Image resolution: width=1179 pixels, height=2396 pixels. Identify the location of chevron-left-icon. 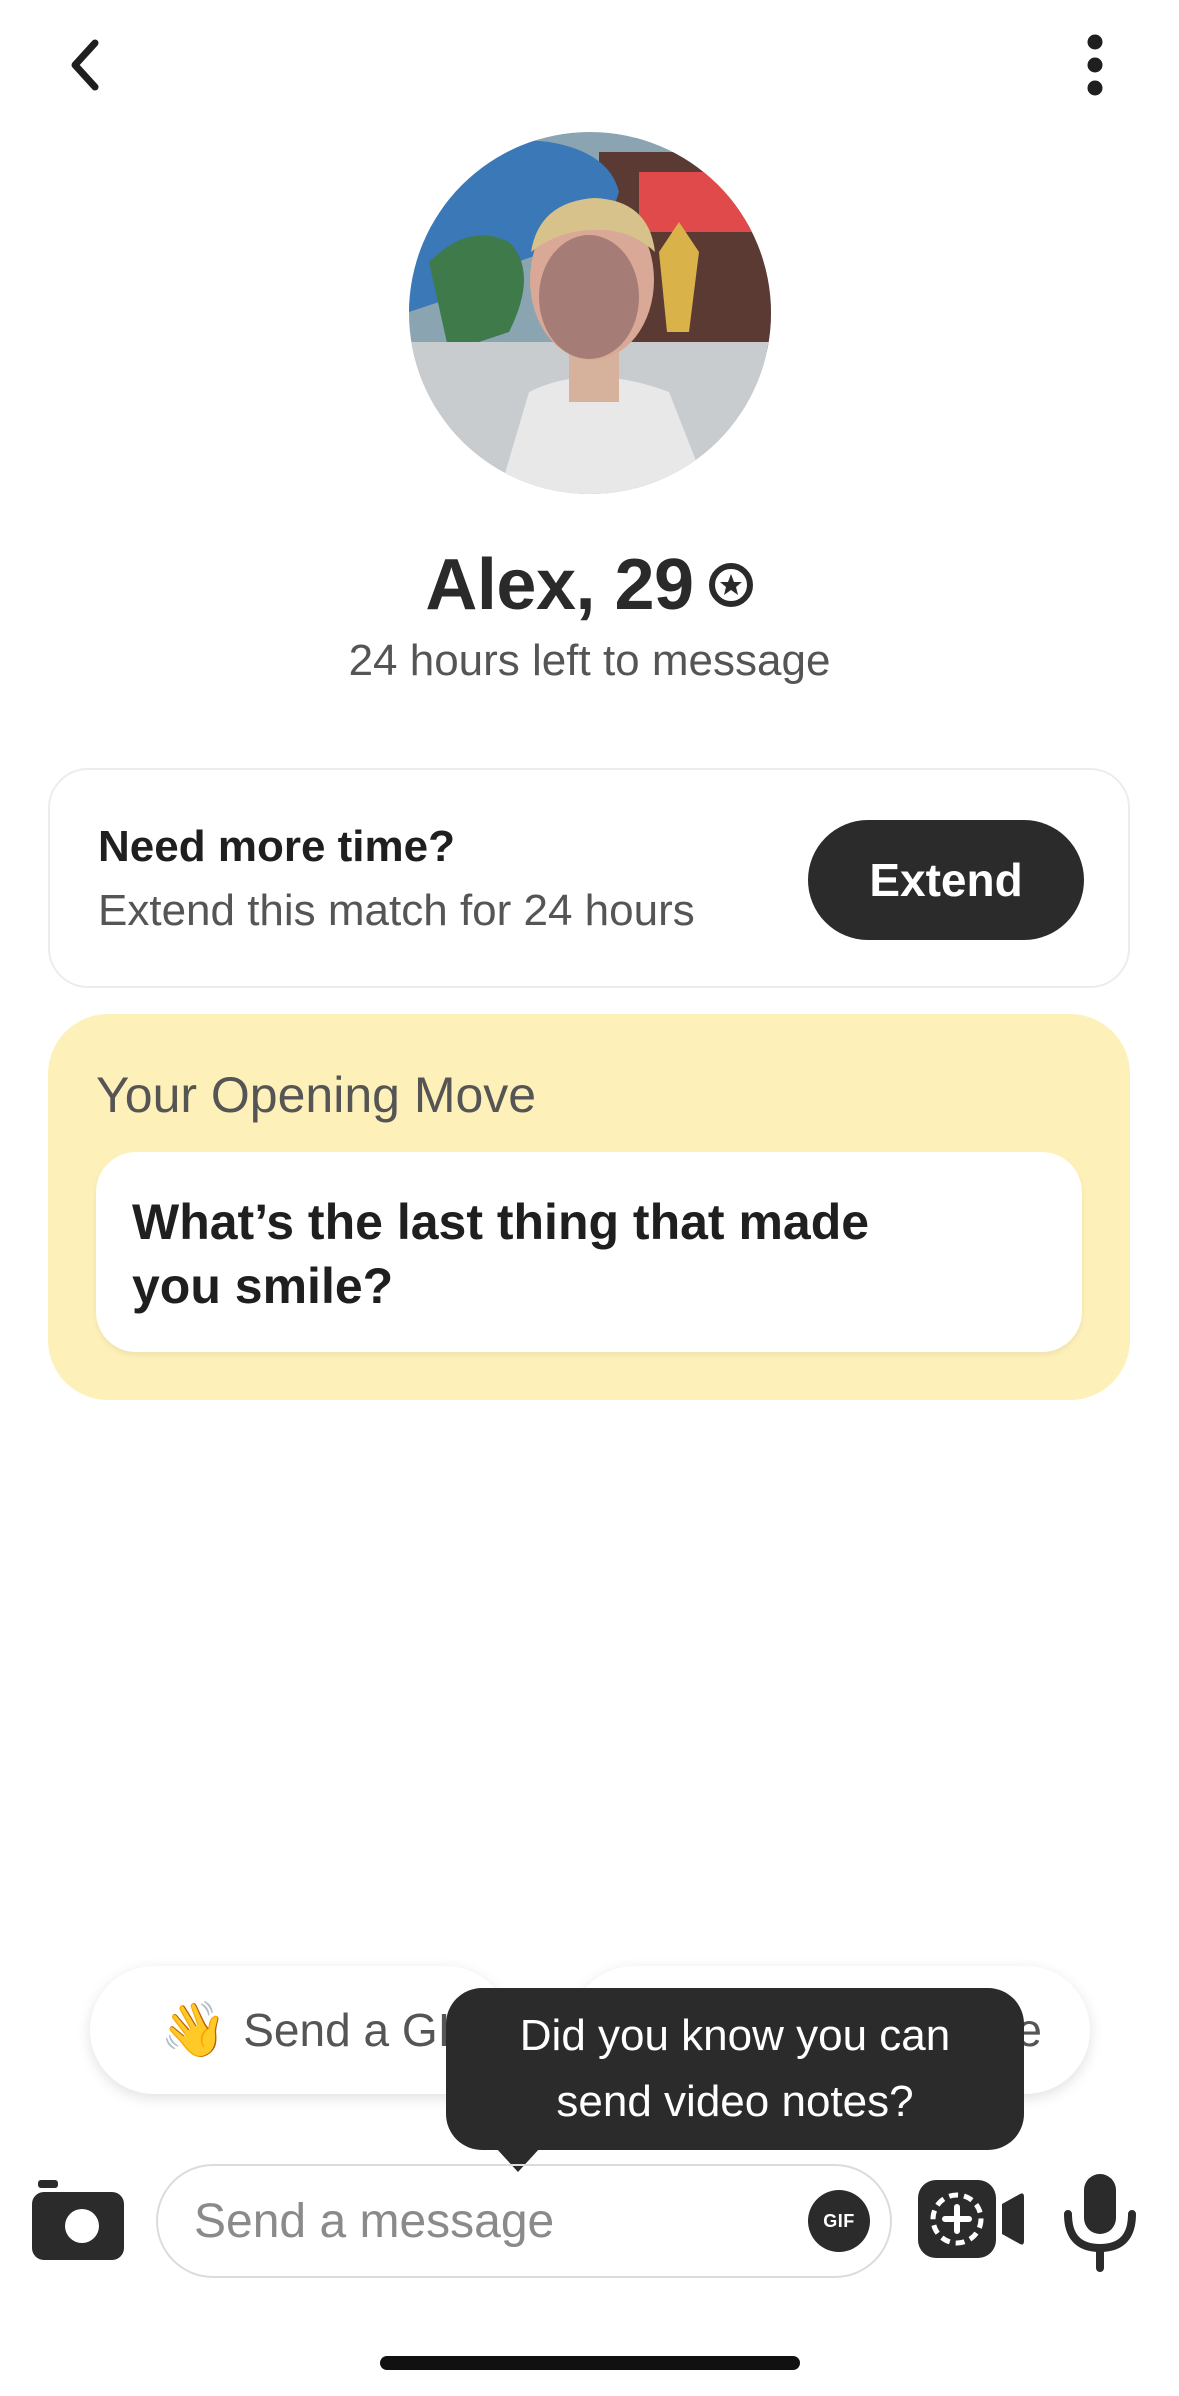
(85, 65).